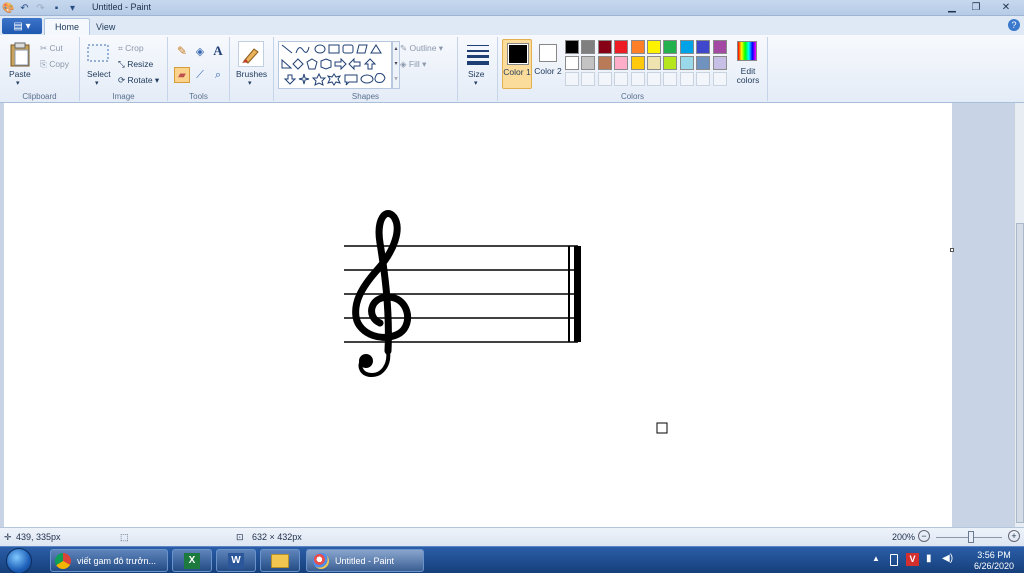 The image size is (1024, 573). Describe the element at coordinates (140, 80) in the screenshot. I see `rotate-button: Rotate` at that location.